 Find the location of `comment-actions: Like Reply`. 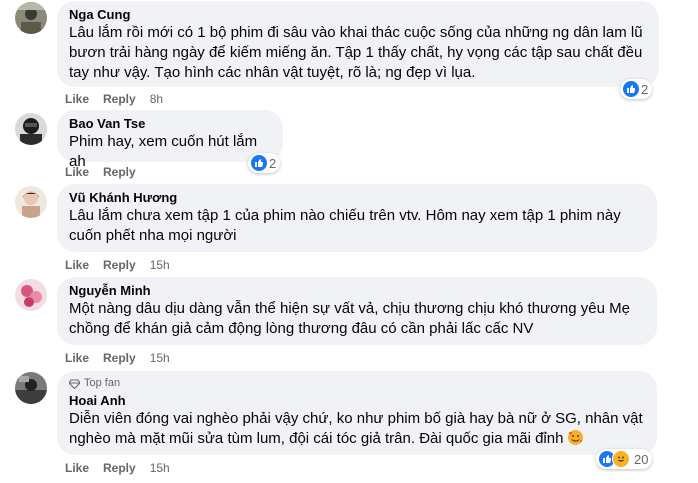

comment-actions: Like Reply is located at coordinates (107, 172).